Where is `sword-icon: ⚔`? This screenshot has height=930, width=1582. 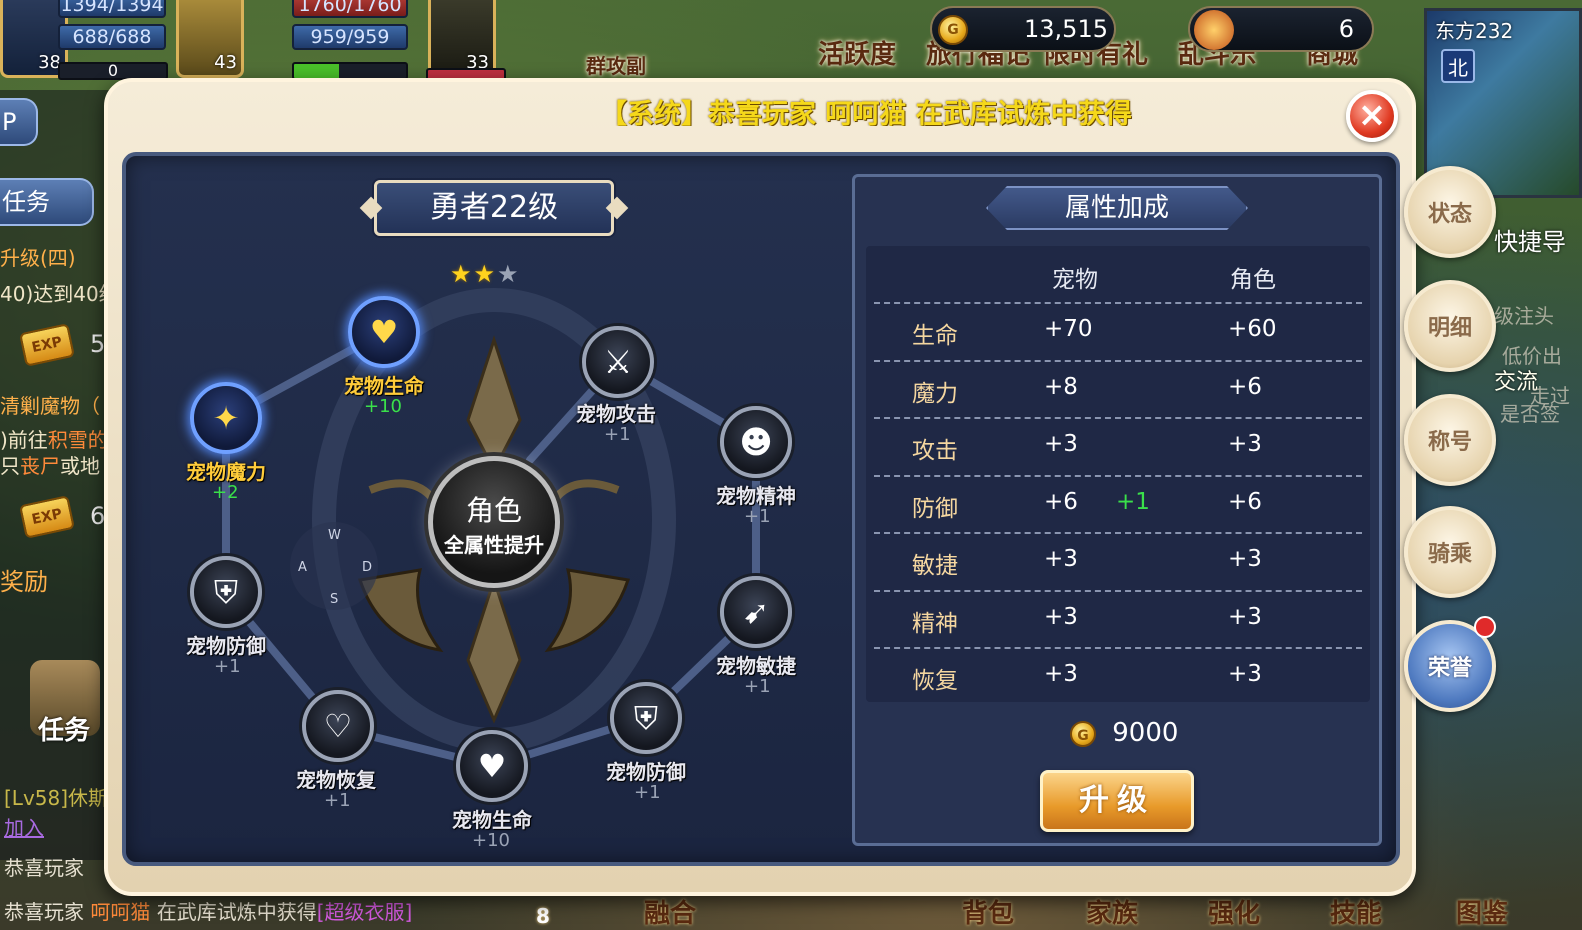 sword-icon: ⚔ is located at coordinates (618, 362).